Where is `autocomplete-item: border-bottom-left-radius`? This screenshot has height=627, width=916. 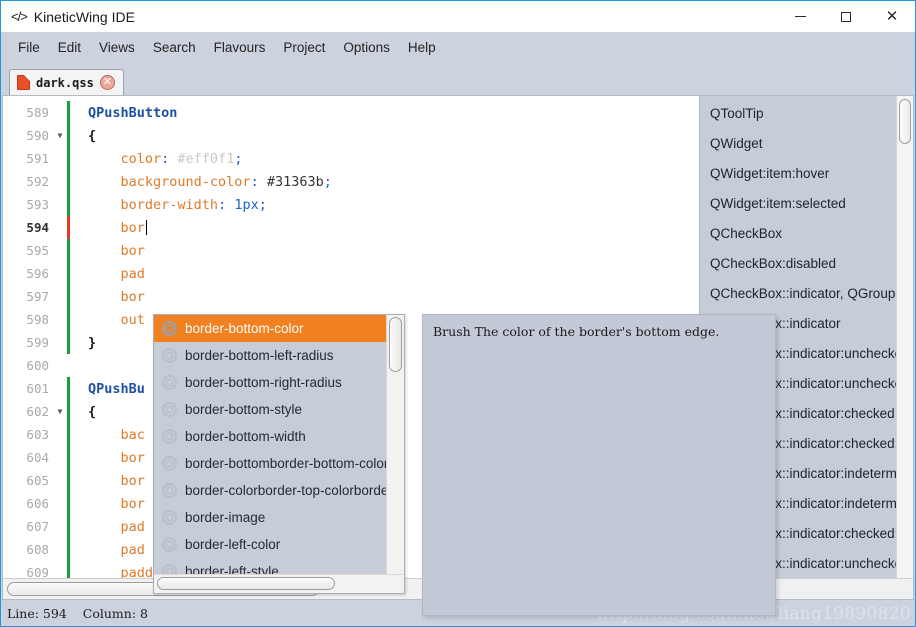
autocomplete-item: border-bottom-left-radius is located at coordinates (270, 355).